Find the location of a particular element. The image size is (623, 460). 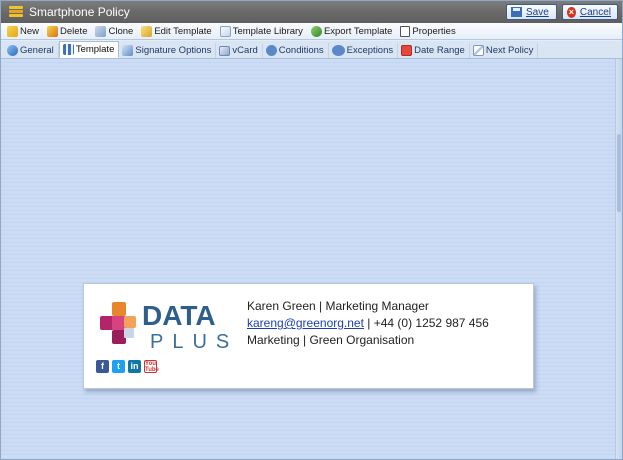

cancel-x-icon: × is located at coordinates (571, 12).